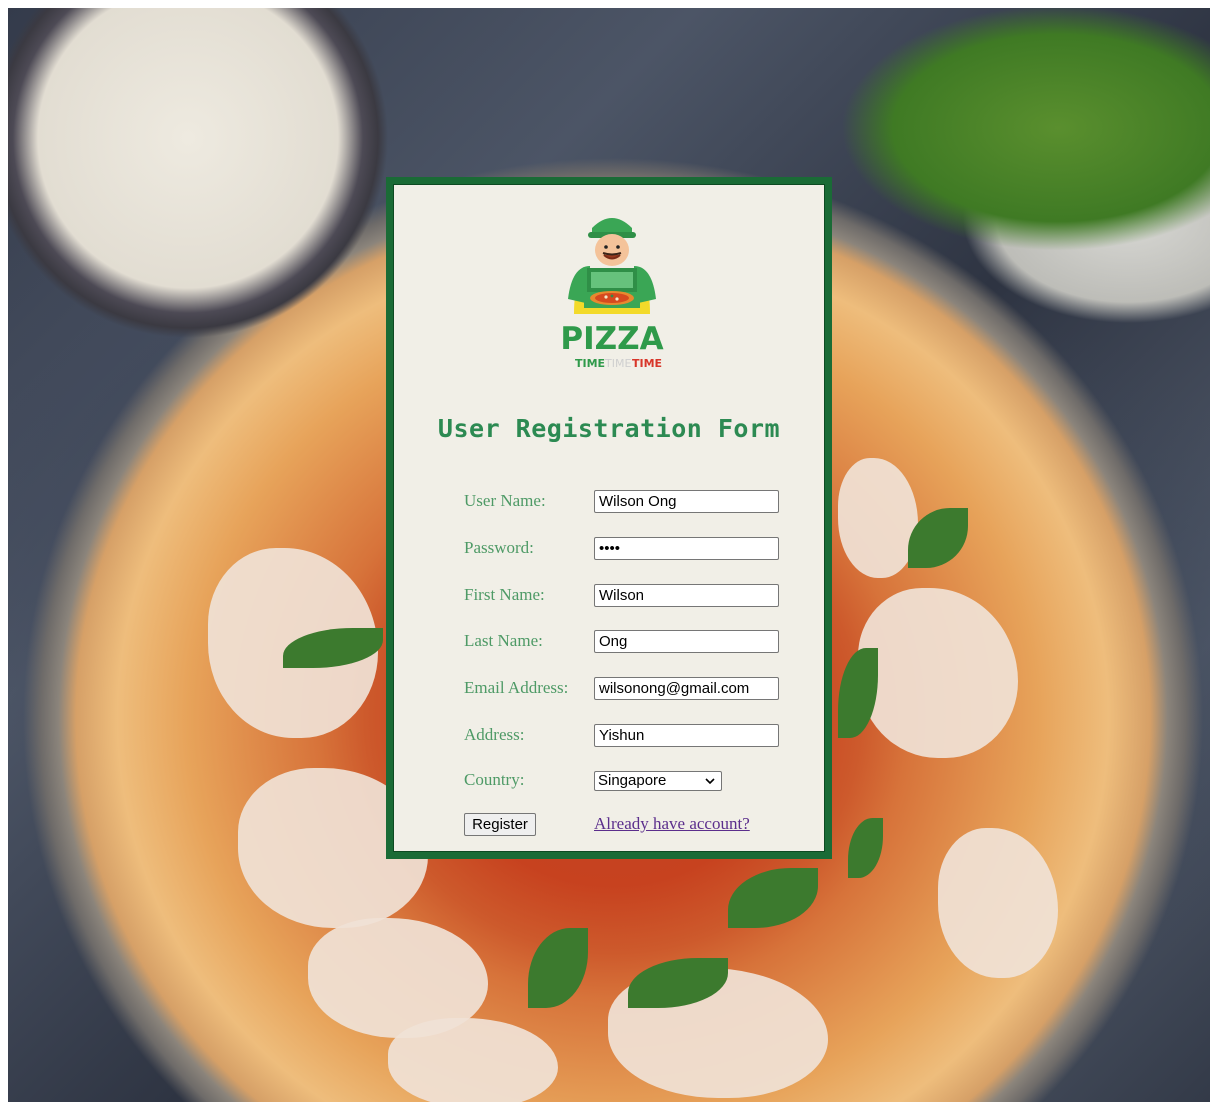  I want to click on address-label: Address:, so click(494, 734).